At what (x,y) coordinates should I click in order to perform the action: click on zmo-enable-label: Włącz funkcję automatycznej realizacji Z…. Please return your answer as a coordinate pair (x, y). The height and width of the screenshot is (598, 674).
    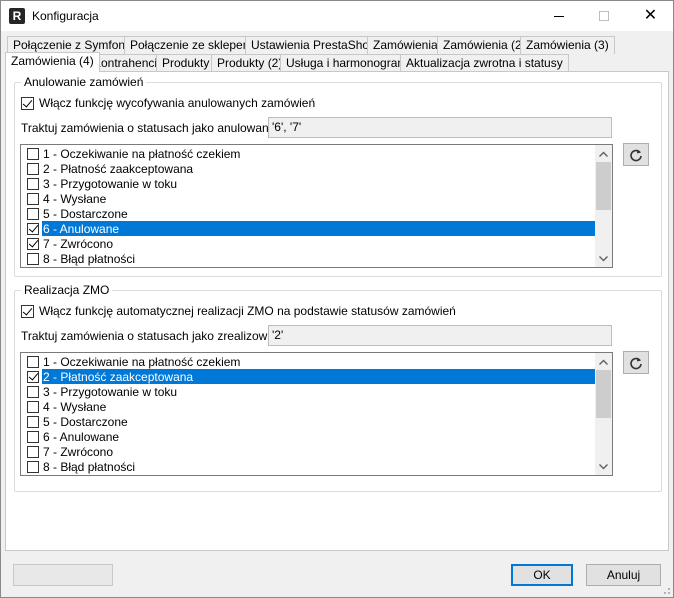
    Looking at the image, I should click on (247, 311).